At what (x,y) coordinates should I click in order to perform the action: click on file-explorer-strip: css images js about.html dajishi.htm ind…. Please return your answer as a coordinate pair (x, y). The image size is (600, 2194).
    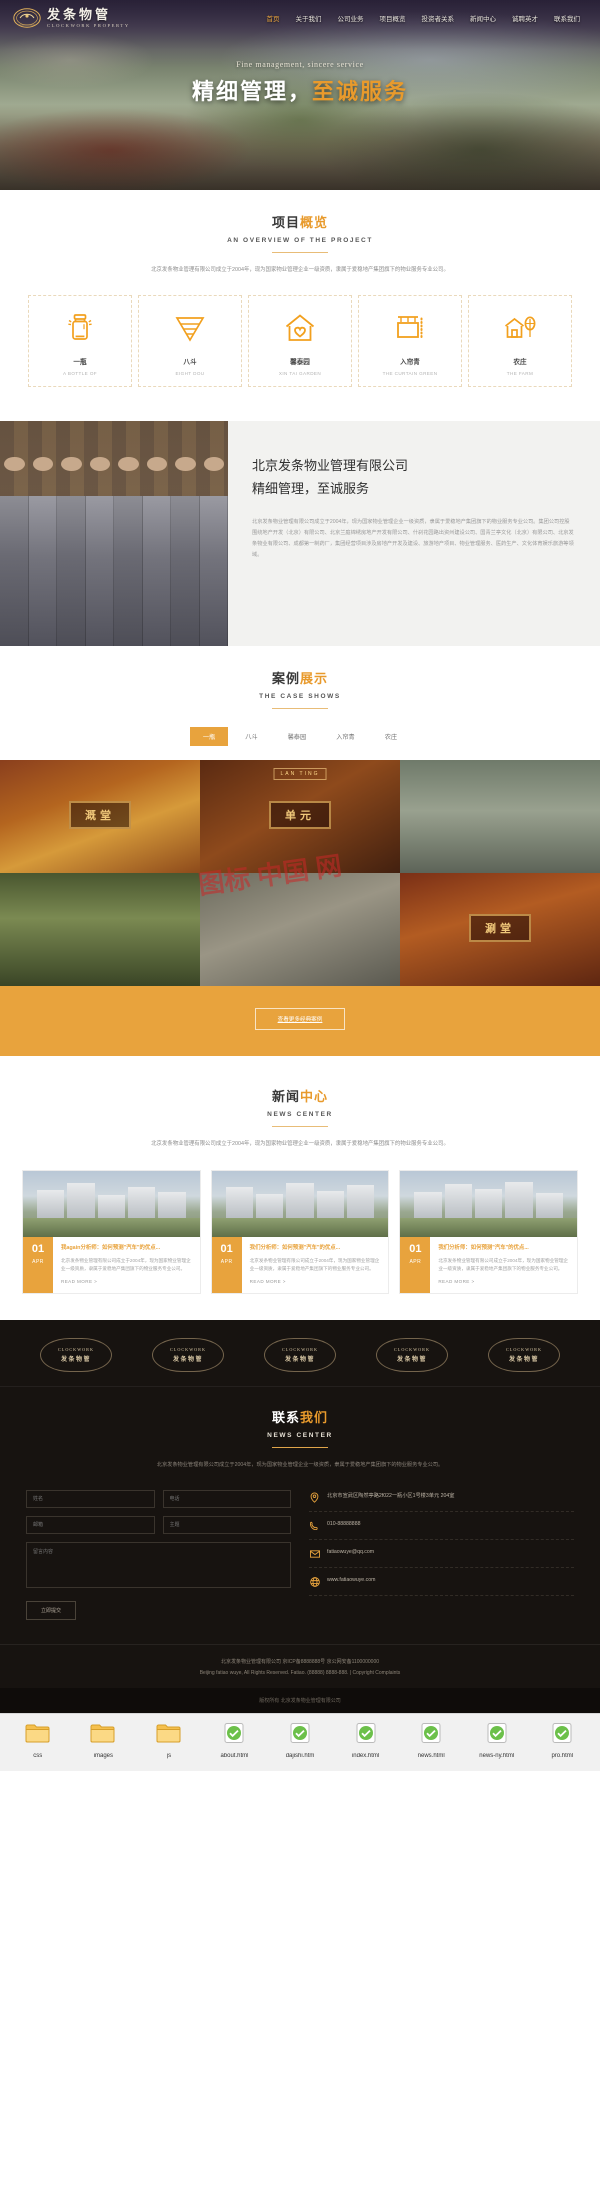
    Looking at the image, I should click on (300, 1742).